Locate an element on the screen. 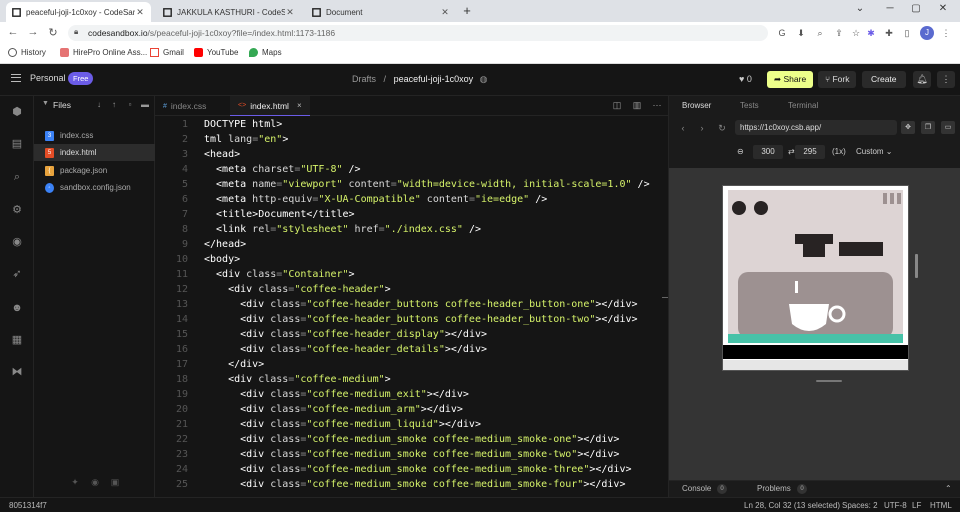  more-icon: ⋯ is located at coordinates (657, 105).